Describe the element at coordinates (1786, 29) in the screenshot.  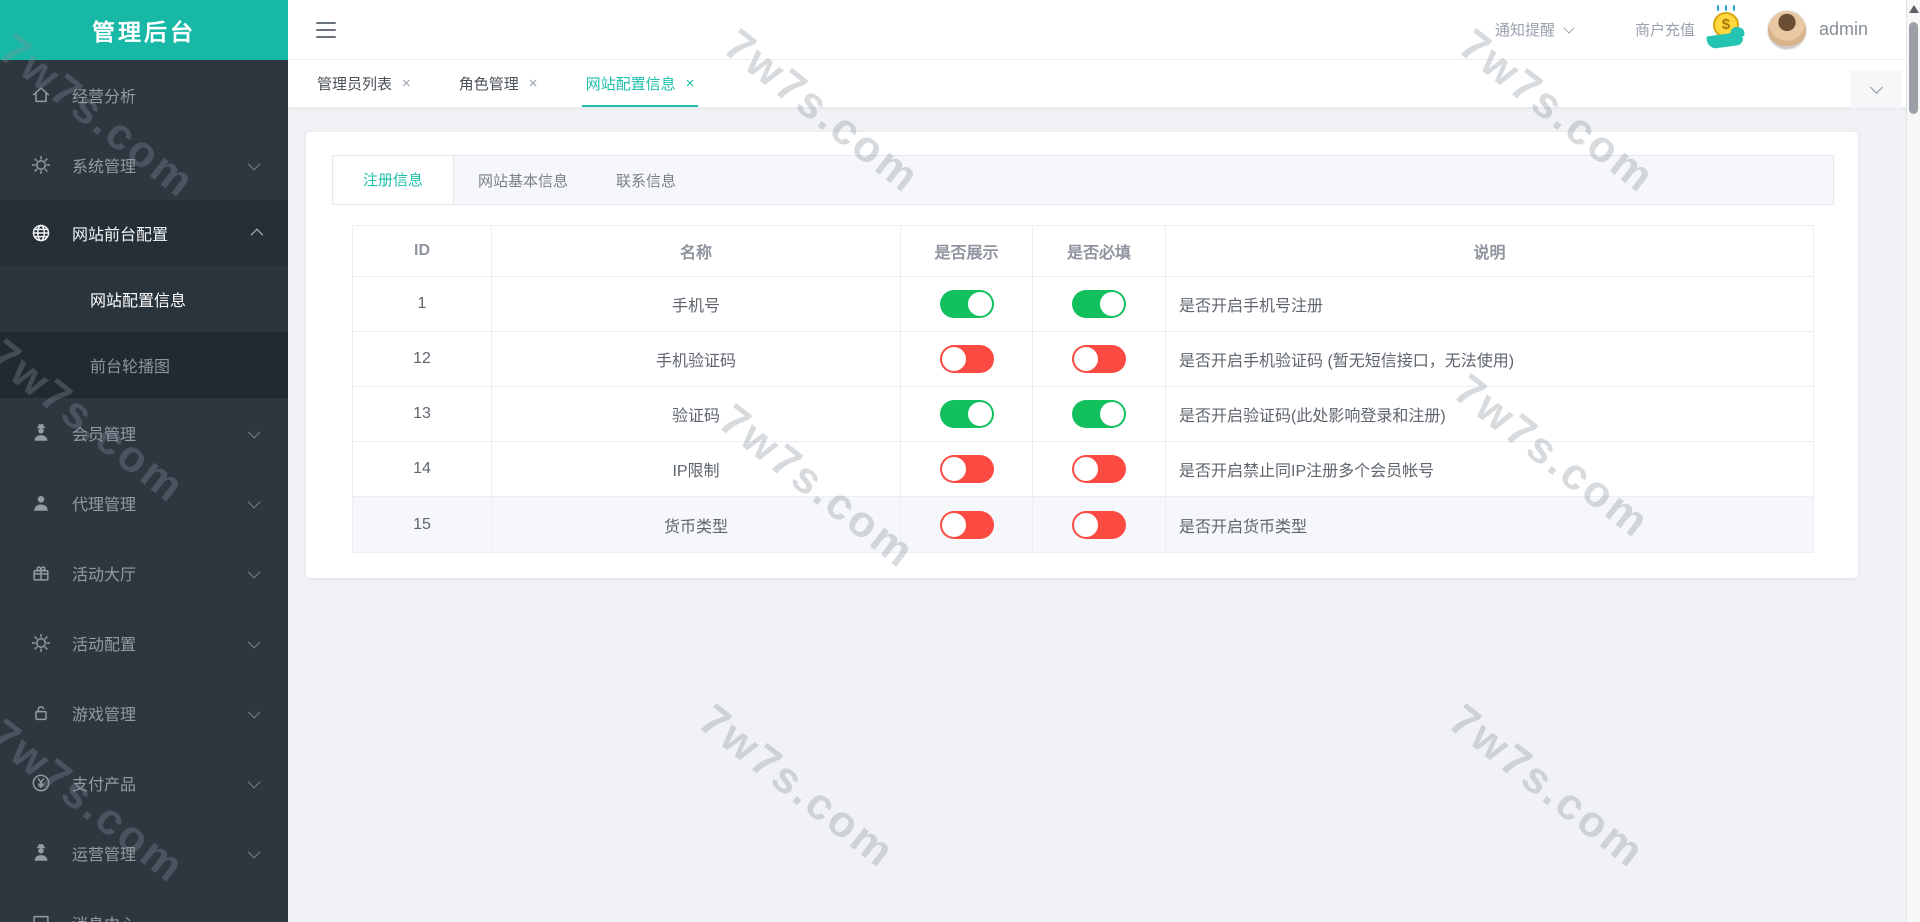
I see `avatar` at that location.